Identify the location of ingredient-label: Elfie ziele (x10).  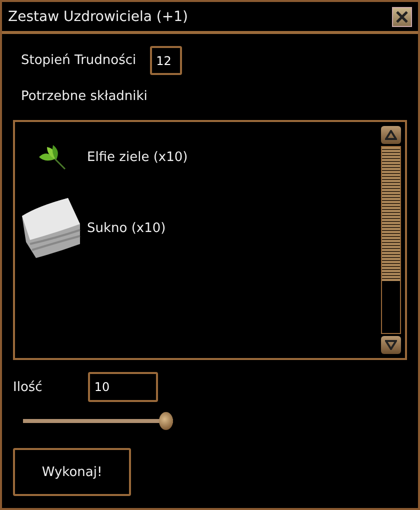
(137, 157).